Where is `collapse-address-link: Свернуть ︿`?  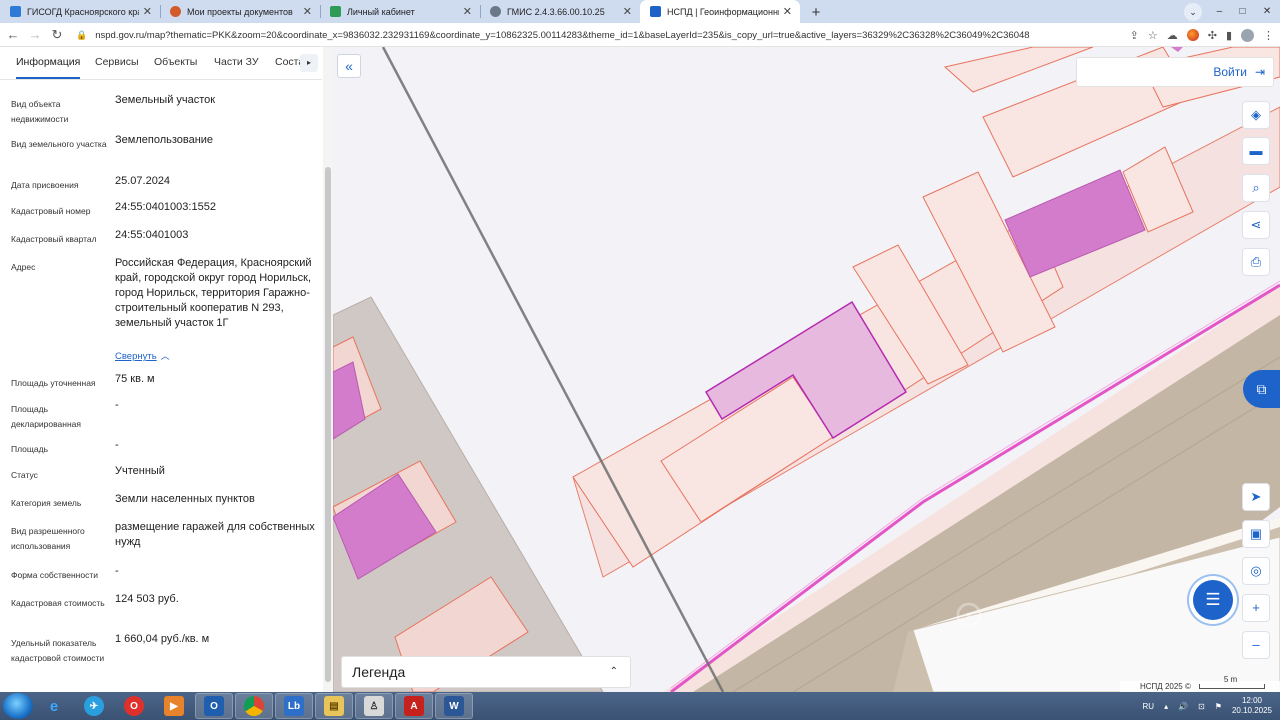 collapse-address-link: Свернуть ︿ is located at coordinates (142, 355).